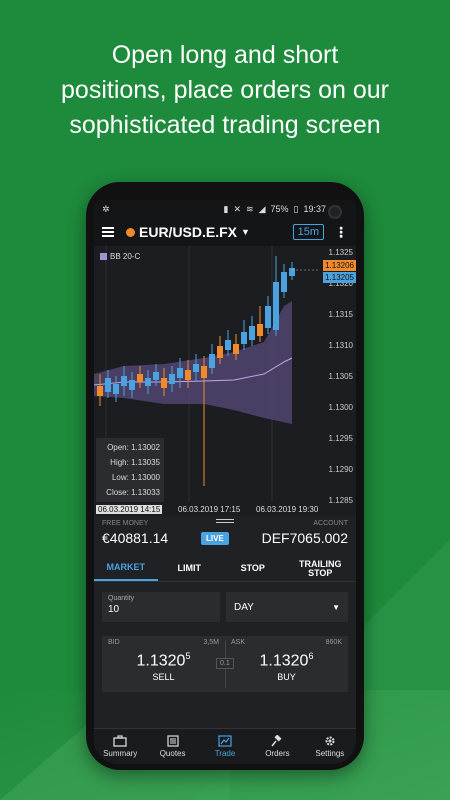  Describe the element at coordinates (340, 345) in the screenshot. I see `price-tick-label: 1.1310` at that location.